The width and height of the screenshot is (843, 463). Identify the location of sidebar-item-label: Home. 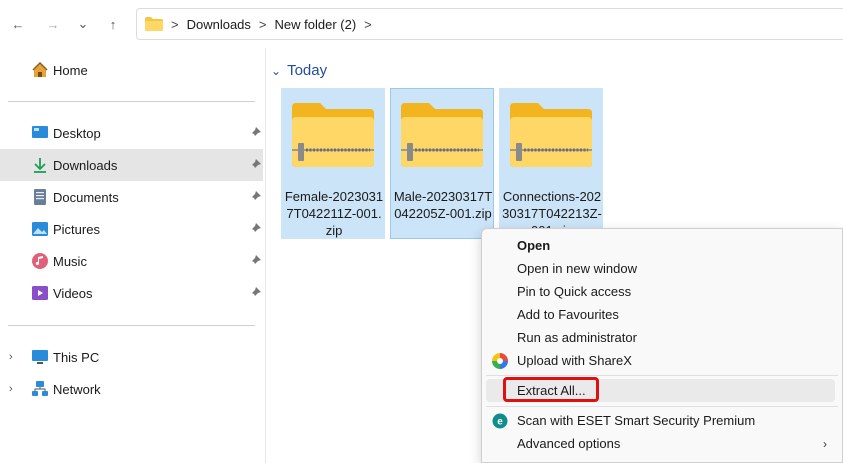
(70, 70).